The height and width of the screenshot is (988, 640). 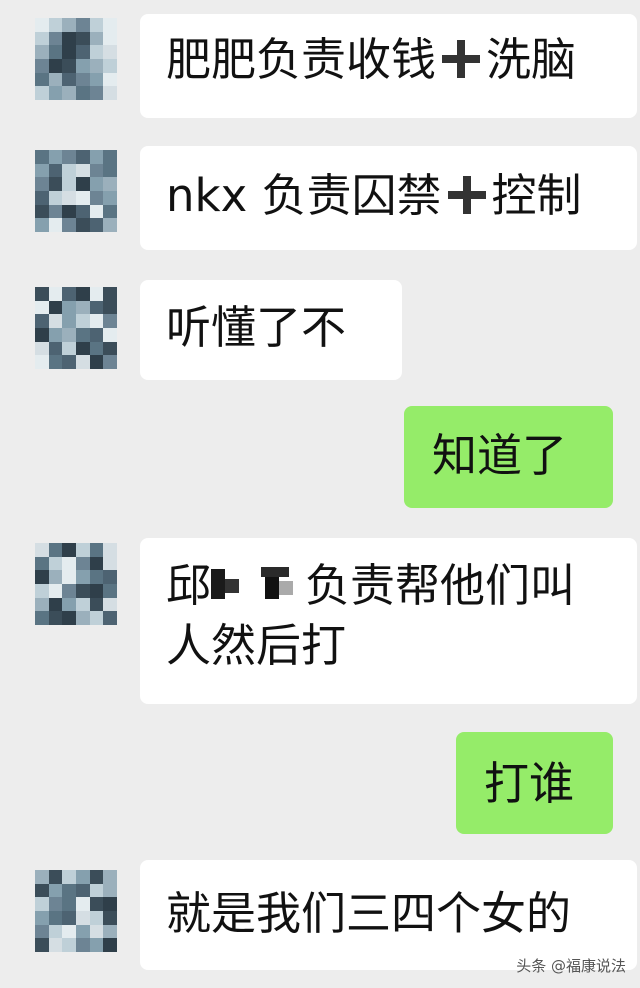 I want to click on outgoing-message-bubble: 打谁, so click(x=534, y=783).